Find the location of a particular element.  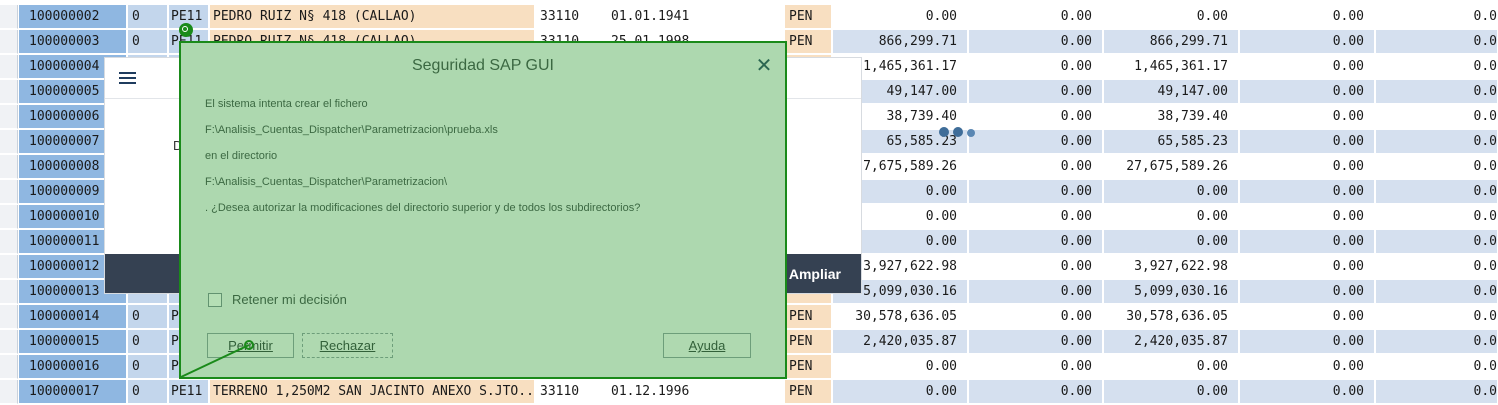

cell-date: 01.12.1996 is located at coordinates (652, 392).